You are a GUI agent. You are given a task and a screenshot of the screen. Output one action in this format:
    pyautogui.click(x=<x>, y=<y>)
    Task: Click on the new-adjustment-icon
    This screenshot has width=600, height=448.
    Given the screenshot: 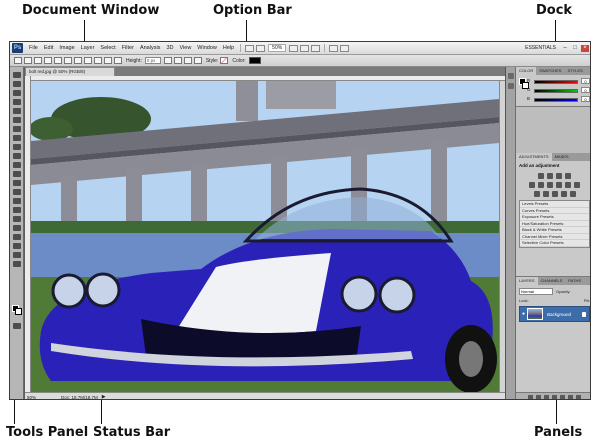 What is the action you would take?
    pyautogui.click(x=554, y=396)
    